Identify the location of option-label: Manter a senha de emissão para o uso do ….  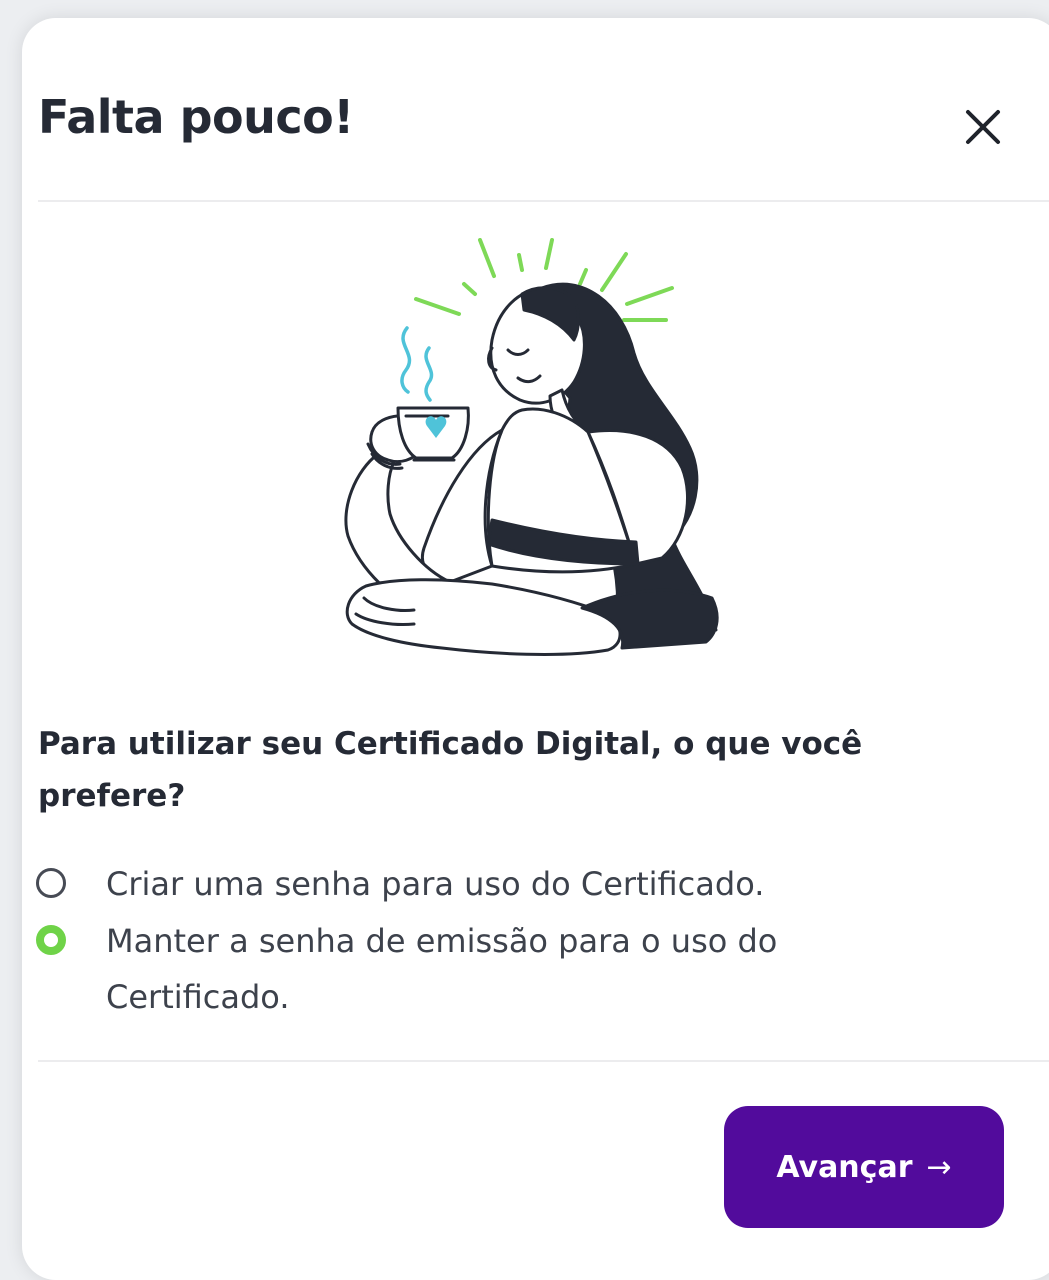
(442, 969).